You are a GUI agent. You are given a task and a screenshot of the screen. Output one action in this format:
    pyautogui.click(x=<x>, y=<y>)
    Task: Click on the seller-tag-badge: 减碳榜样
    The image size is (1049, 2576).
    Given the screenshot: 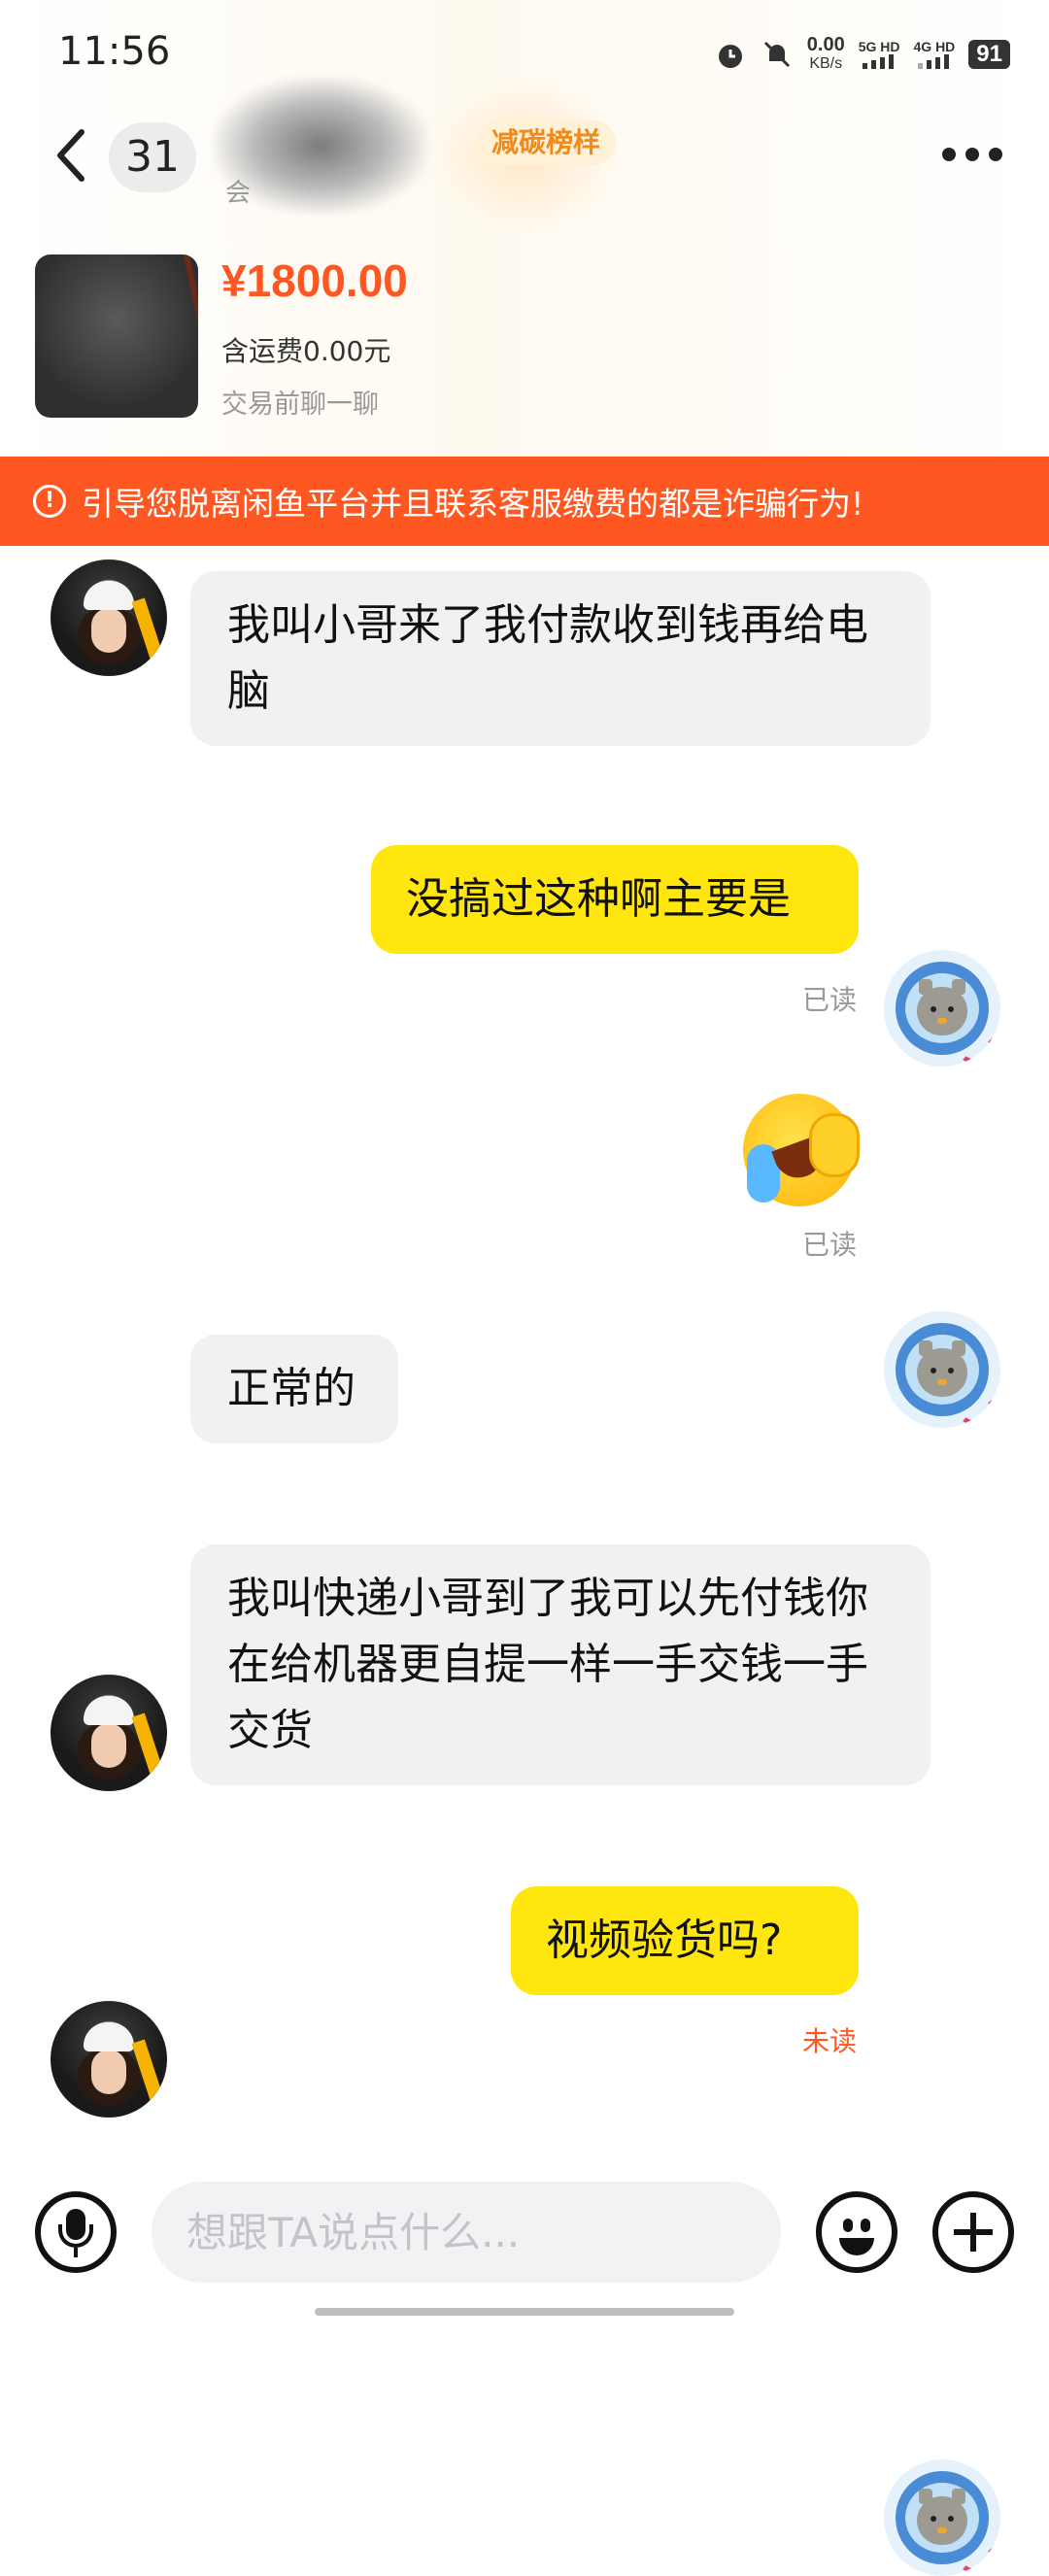 What is the action you would take?
    pyautogui.click(x=546, y=142)
    